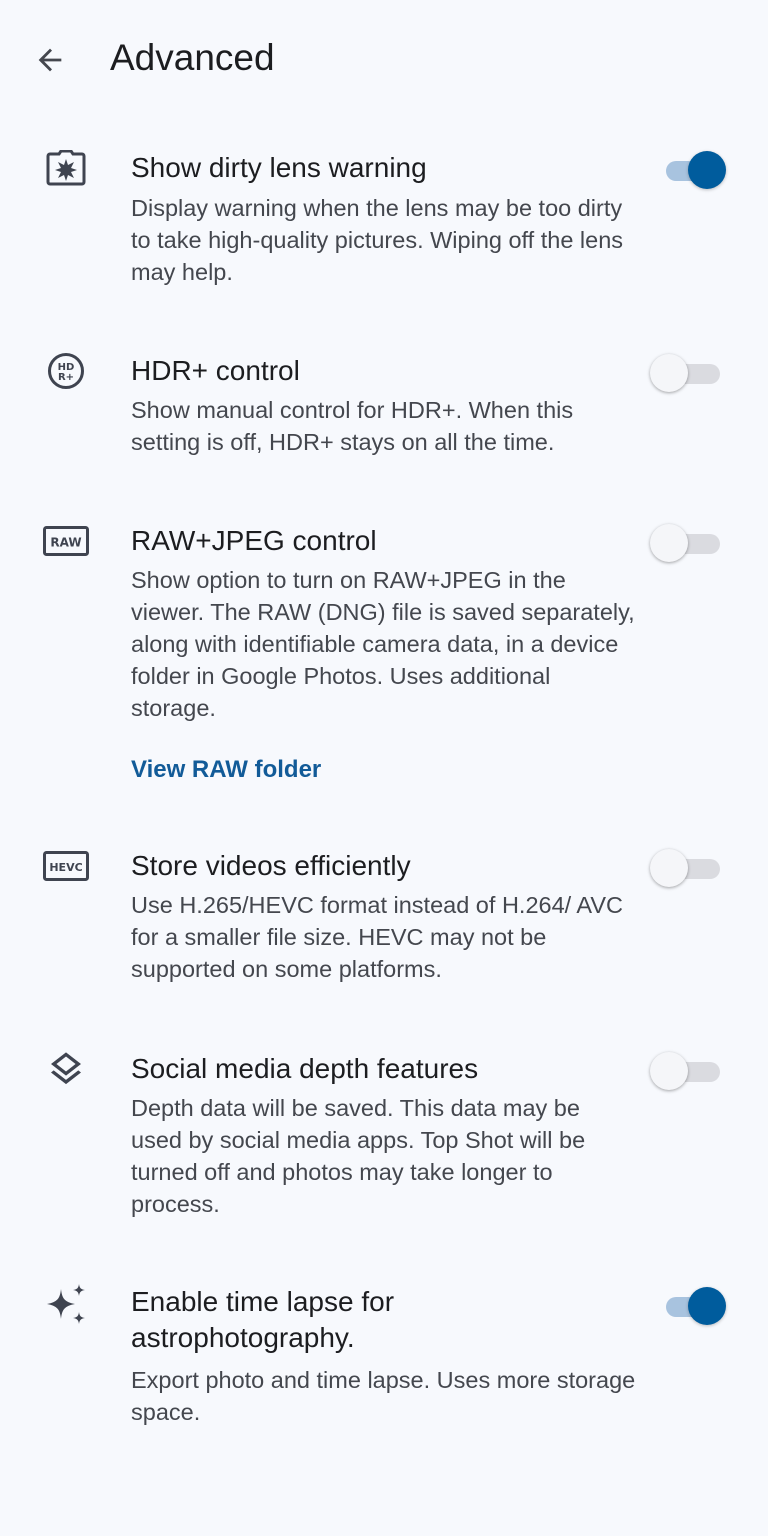 The image size is (768, 1536). I want to click on svg-text: HEVC, so click(65, 867).